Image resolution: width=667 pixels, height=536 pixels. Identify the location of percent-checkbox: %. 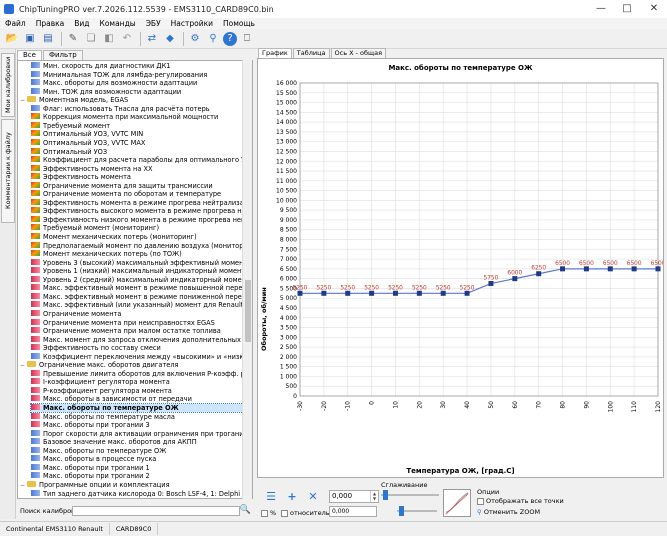
(268, 513).